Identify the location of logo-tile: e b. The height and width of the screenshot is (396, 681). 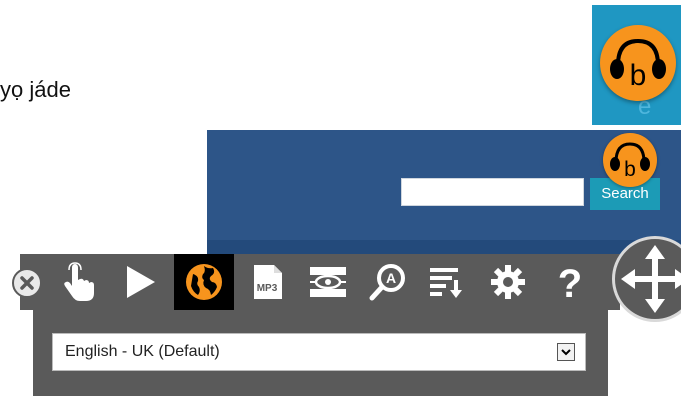
(636, 65).